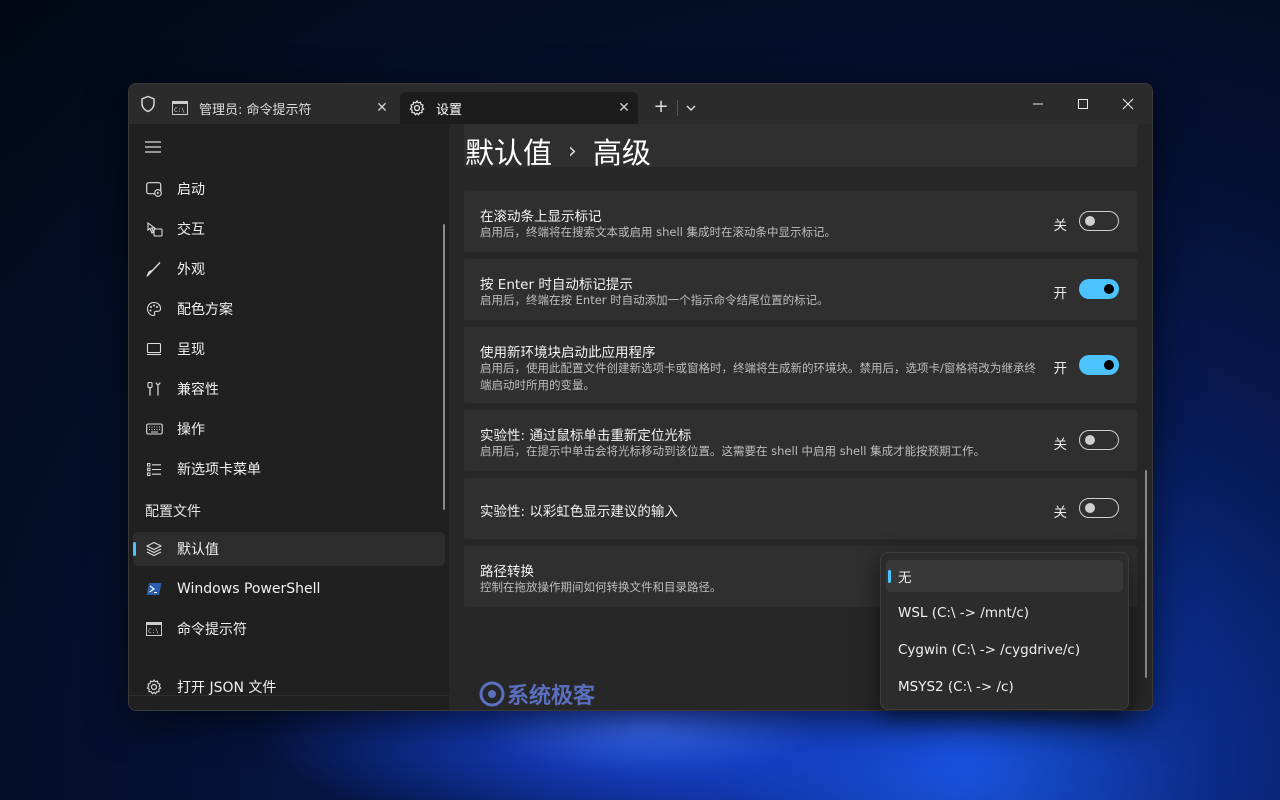 This screenshot has width=1280, height=800. What do you see at coordinates (198, 390) in the screenshot?
I see `sidebar-item-label: 兼容性` at bounding box center [198, 390].